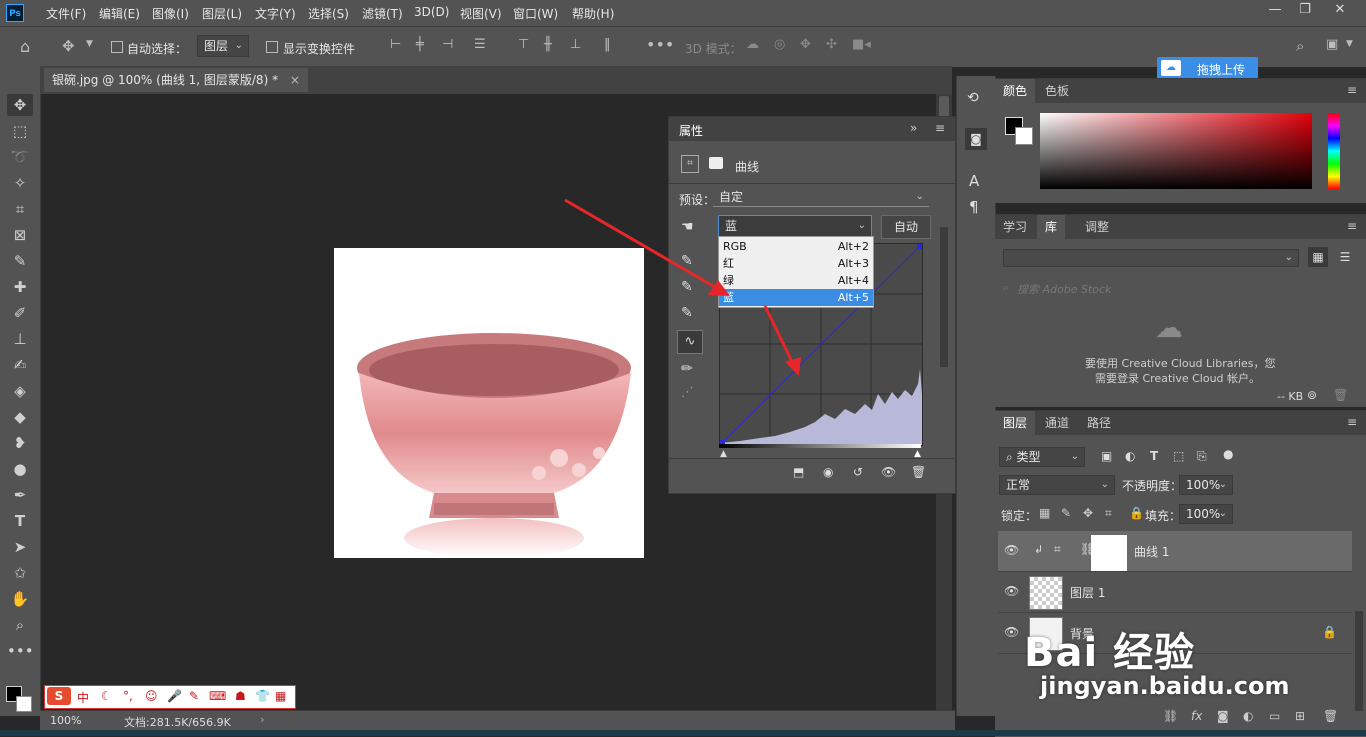 The height and width of the screenshot is (737, 1366). I want to click on user-icon: ☗, so click(240, 696).